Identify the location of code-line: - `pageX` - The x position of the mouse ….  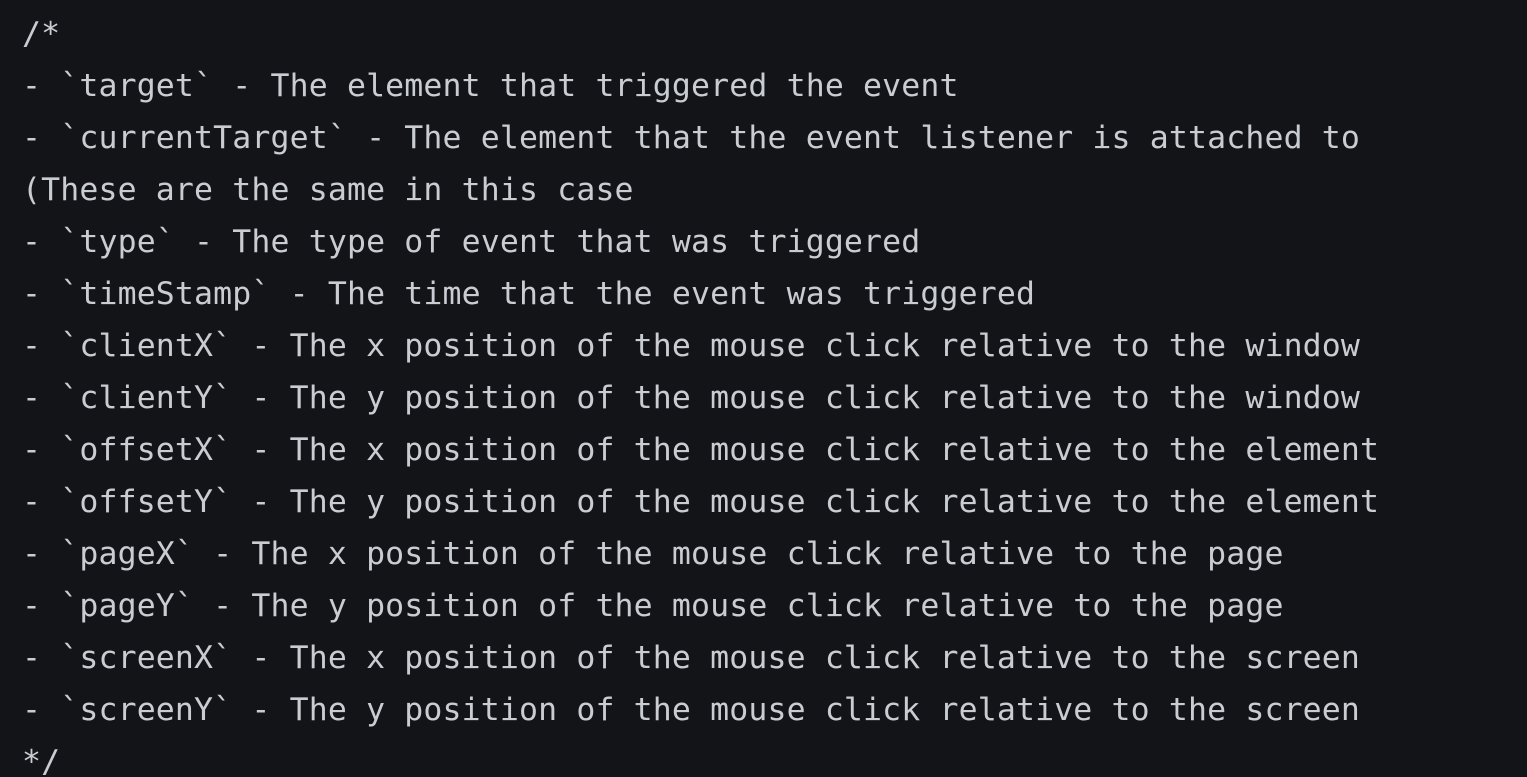
(653, 554).